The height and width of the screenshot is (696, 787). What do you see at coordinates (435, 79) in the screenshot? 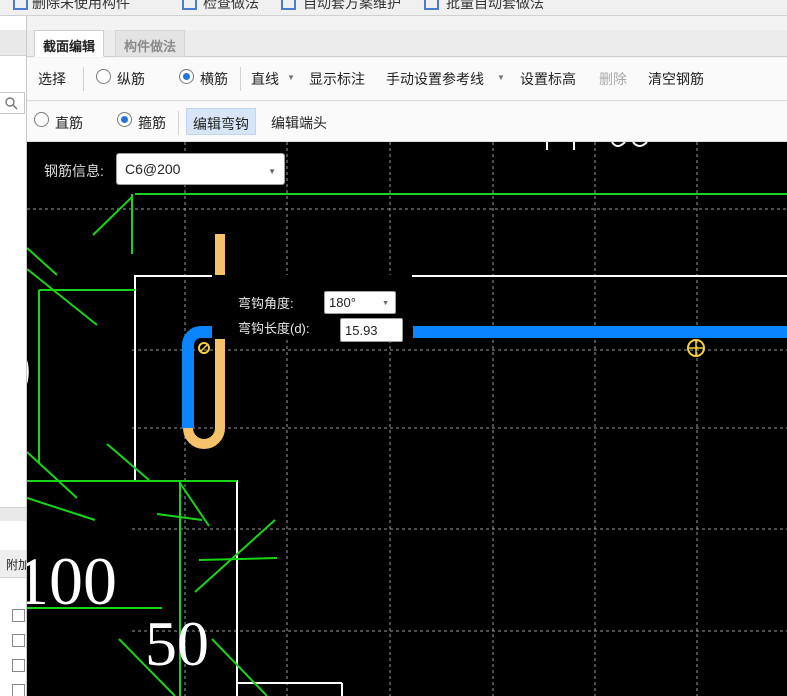
I see `manual-reference-line-dropdown: 手动设置参考线` at bounding box center [435, 79].